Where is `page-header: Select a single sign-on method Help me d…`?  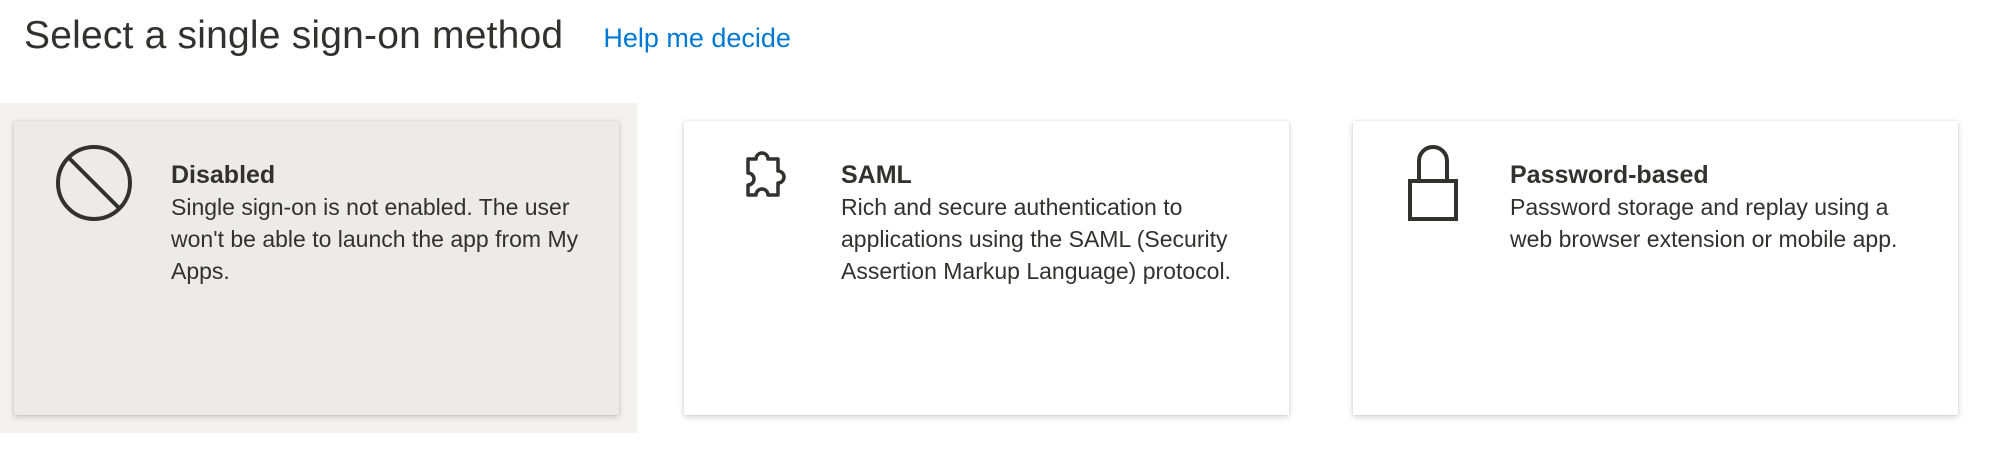
page-header: Select a single sign-on method Help me d… is located at coordinates (407, 36).